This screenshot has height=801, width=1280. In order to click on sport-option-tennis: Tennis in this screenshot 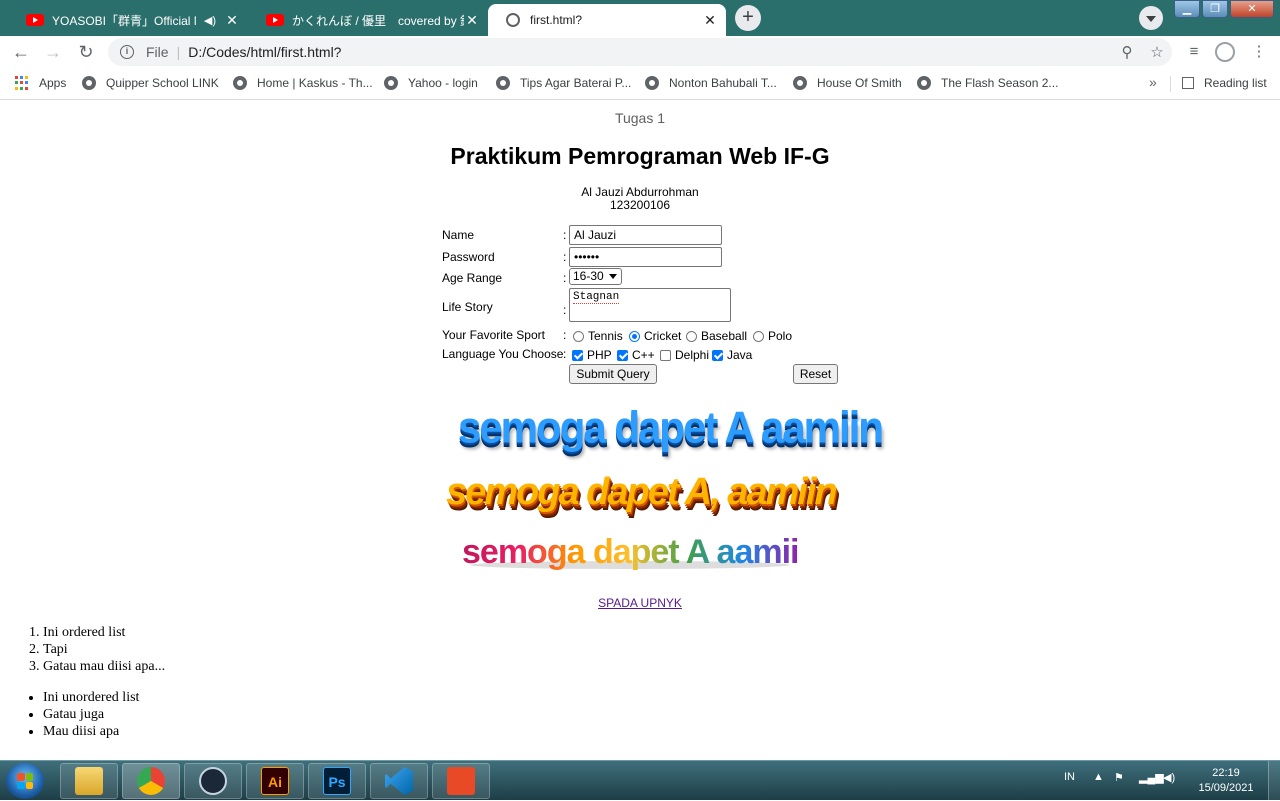, I will do `click(598, 336)`.